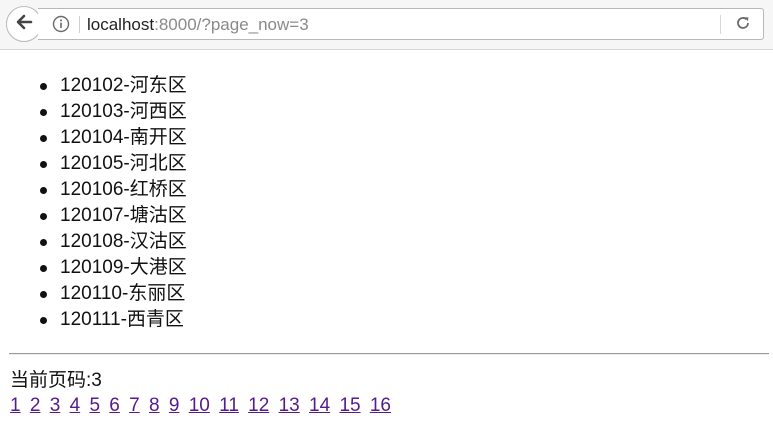 This screenshot has height=448, width=773. Describe the element at coordinates (319, 405) in the screenshot. I see `page-link-14: 14` at that location.